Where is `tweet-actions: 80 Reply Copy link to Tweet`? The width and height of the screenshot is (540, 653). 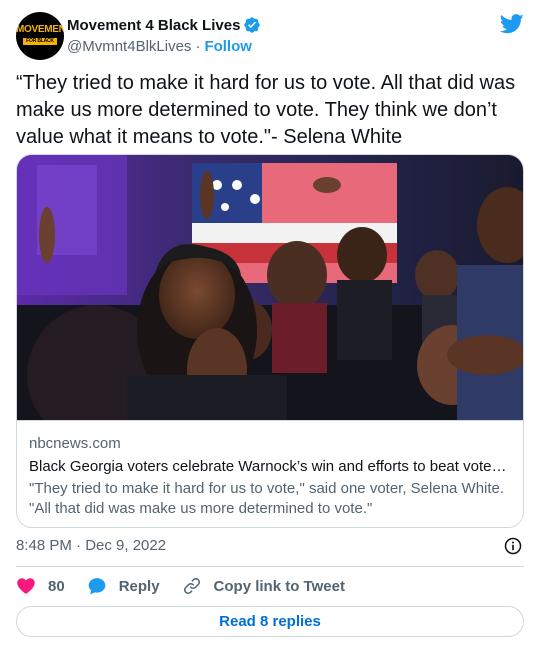 tweet-actions: 80 Reply Copy link to Tweet is located at coordinates (191, 586).